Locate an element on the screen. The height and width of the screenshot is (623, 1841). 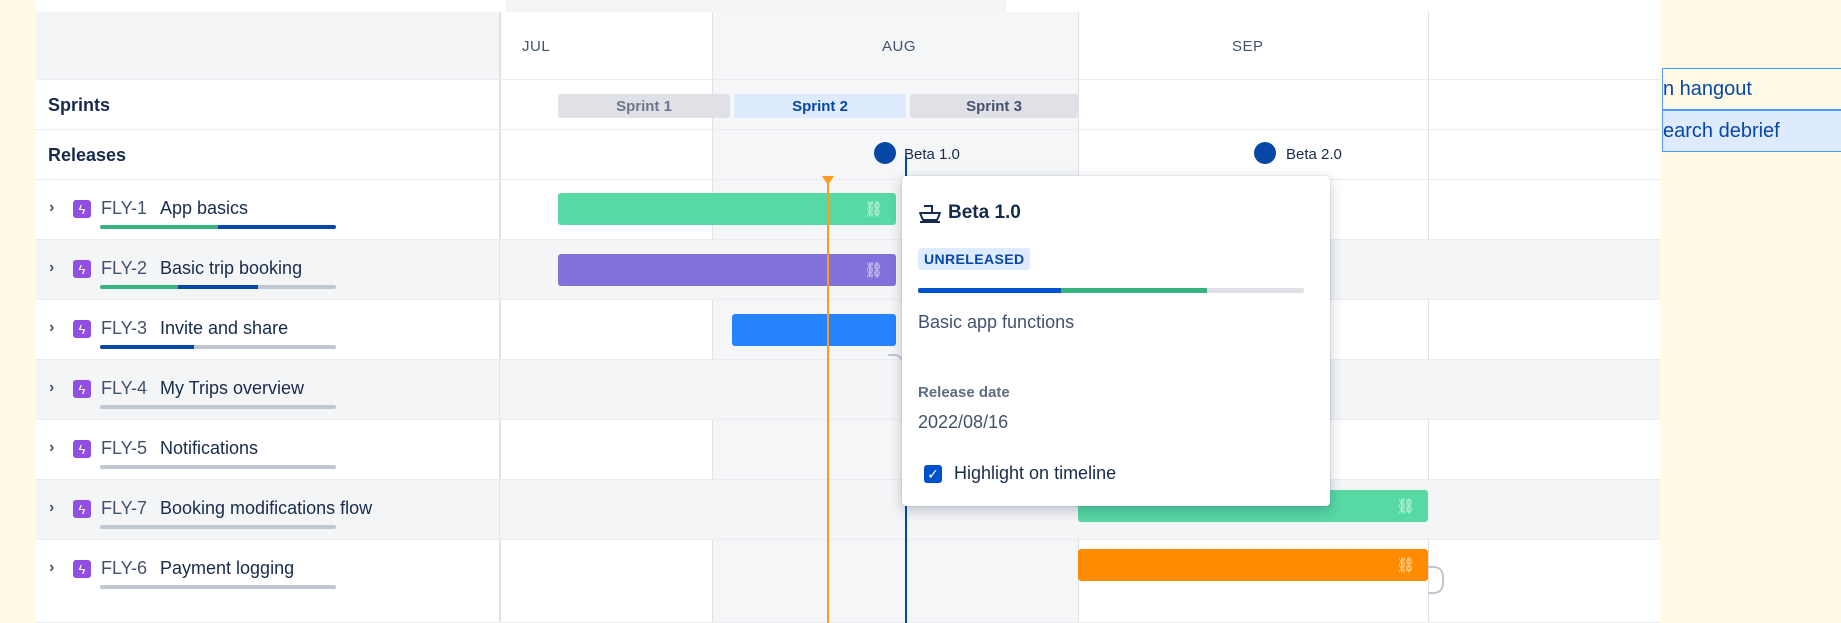
month-label-sep: SEP is located at coordinates (1248, 46).